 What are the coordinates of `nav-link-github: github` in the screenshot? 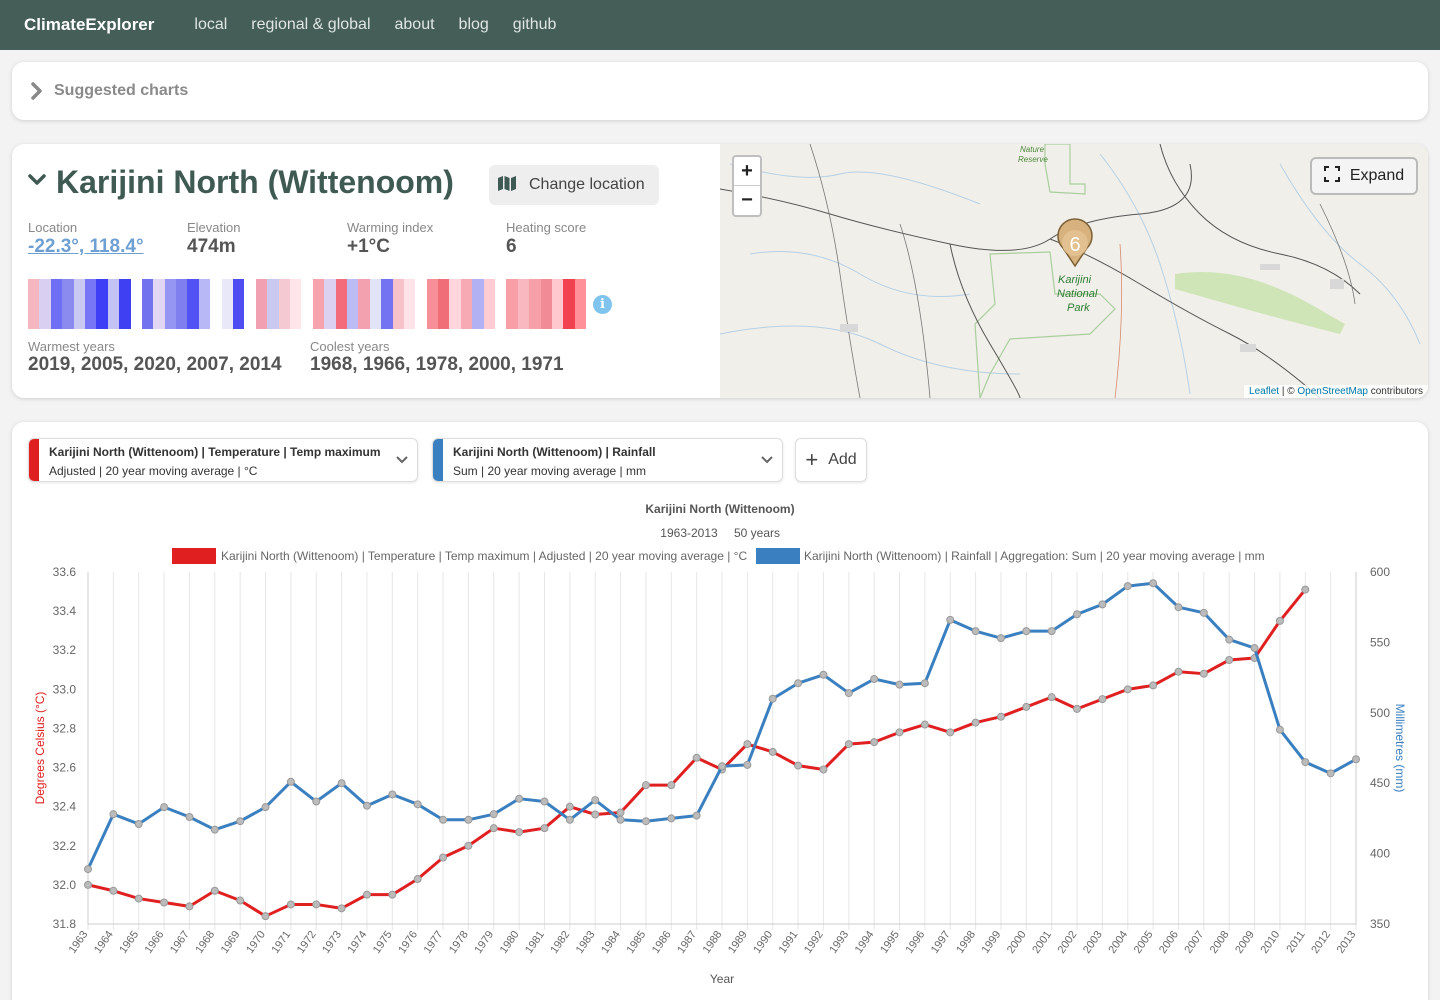 It's located at (535, 25).